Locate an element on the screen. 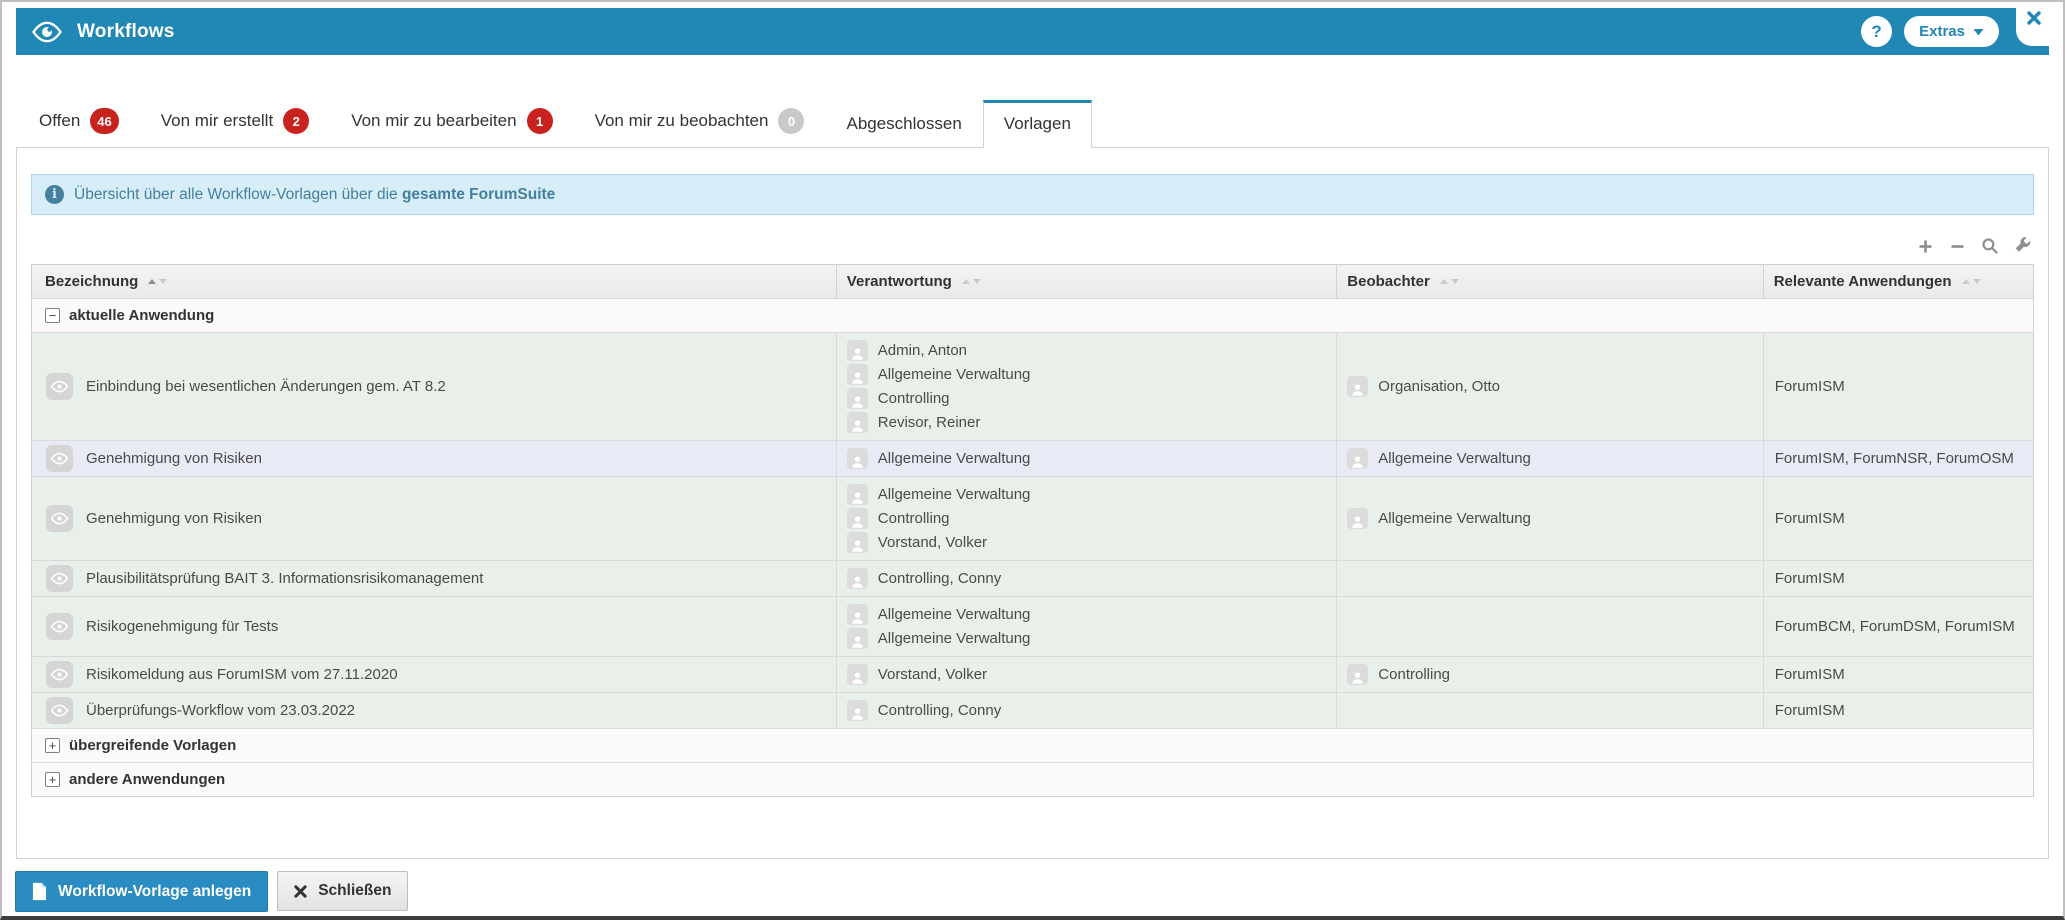 This screenshot has width=2065, height=920. forumsuite-eye-logo-icon is located at coordinates (47, 32).